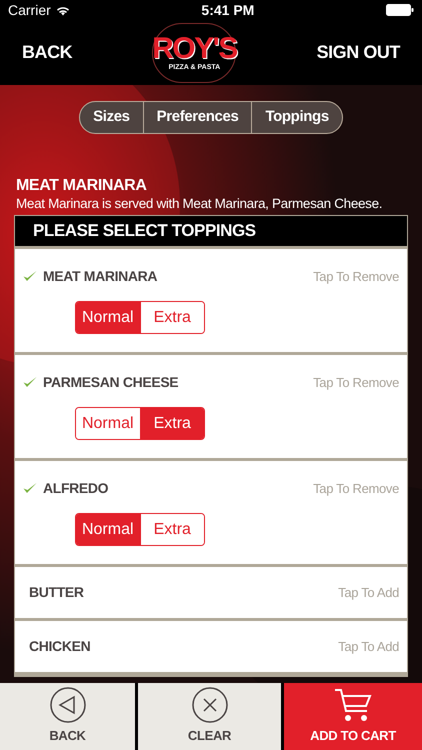 This screenshot has height=750, width=422. Describe the element at coordinates (200, 204) in the screenshot. I see `item-description: Meat Marinara is served with Meat Marinara, Parmesan Cheese.` at that location.